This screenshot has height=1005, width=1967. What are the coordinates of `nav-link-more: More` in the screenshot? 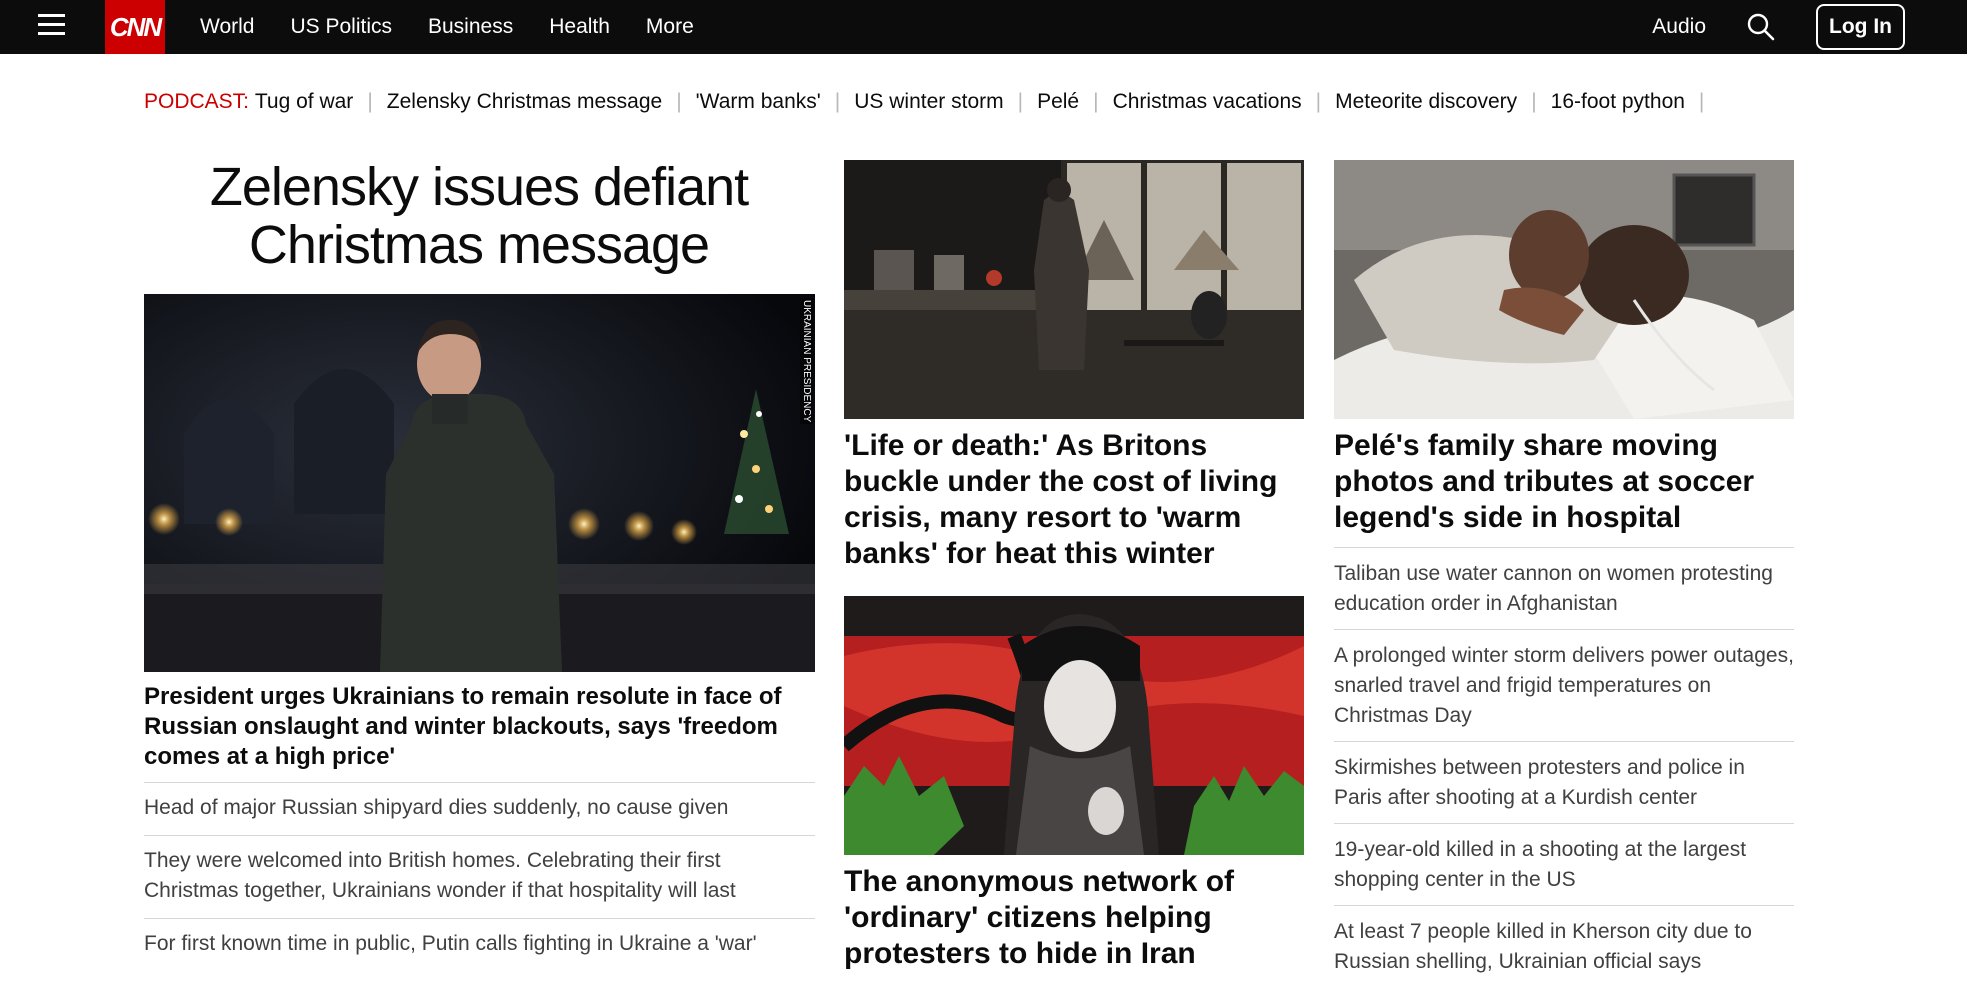 It's located at (670, 27).